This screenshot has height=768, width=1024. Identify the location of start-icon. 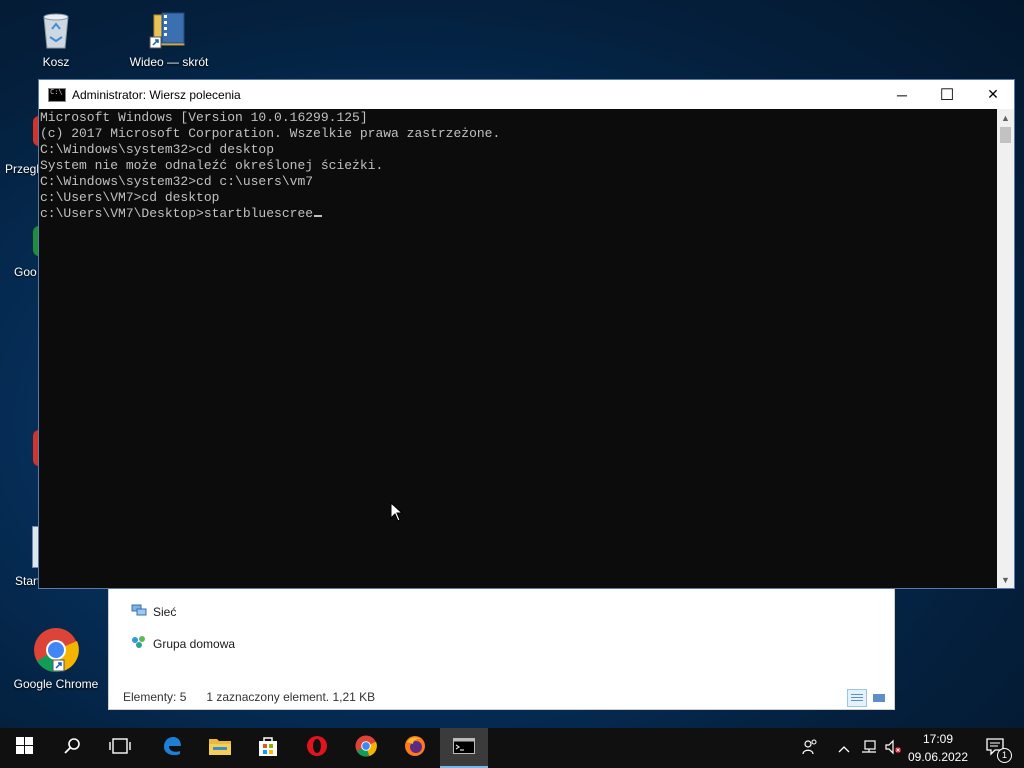
(24, 748).